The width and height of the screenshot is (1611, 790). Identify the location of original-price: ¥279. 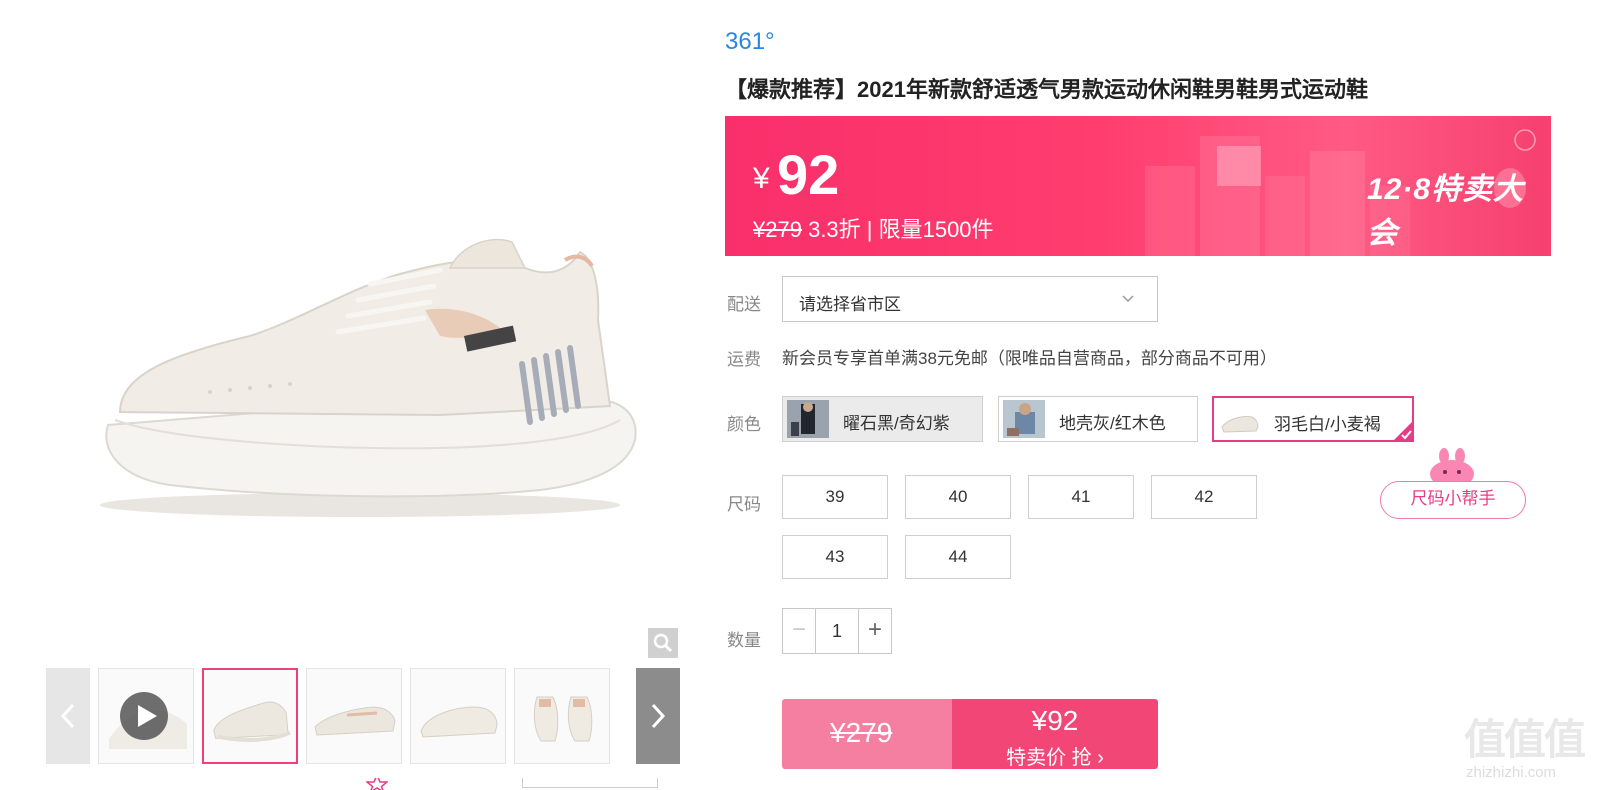
(777, 229).